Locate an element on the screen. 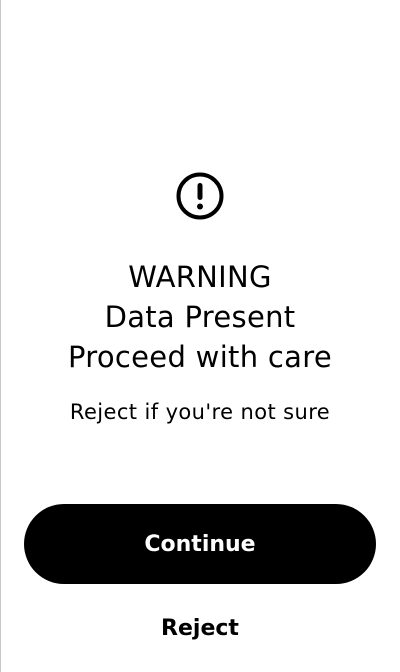 The height and width of the screenshot is (672, 400). headline-line-1: WARNING is located at coordinates (200, 277).